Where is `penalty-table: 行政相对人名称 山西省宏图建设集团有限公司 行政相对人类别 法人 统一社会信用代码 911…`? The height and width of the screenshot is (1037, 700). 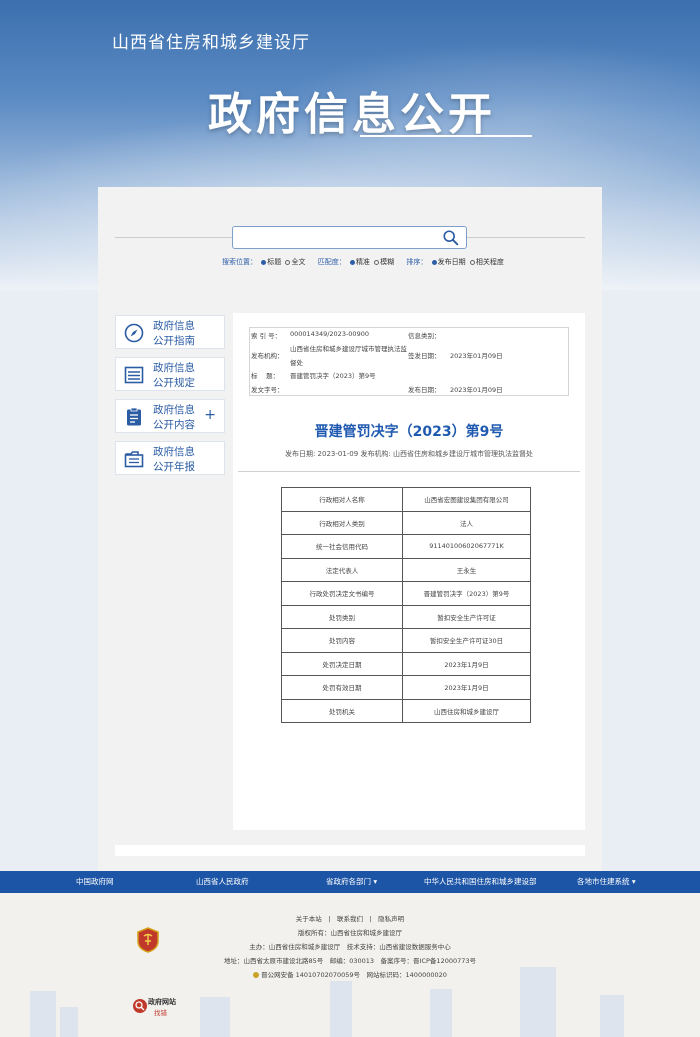
penalty-table: 行政相对人名称 山西省宏图建设集团有限公司 行政相对人类别 法人 统一社会信用代码 911… is located at coordinates (406, 605).